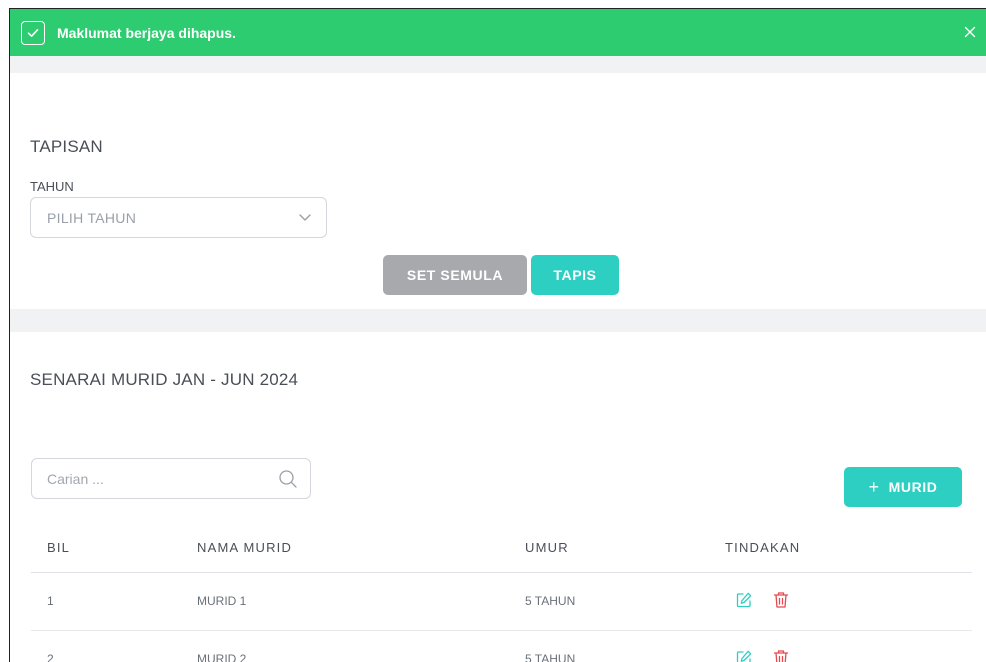  Describe the element at coordinates (288, 481) in the screenshot. I see `search-icon` at that location.